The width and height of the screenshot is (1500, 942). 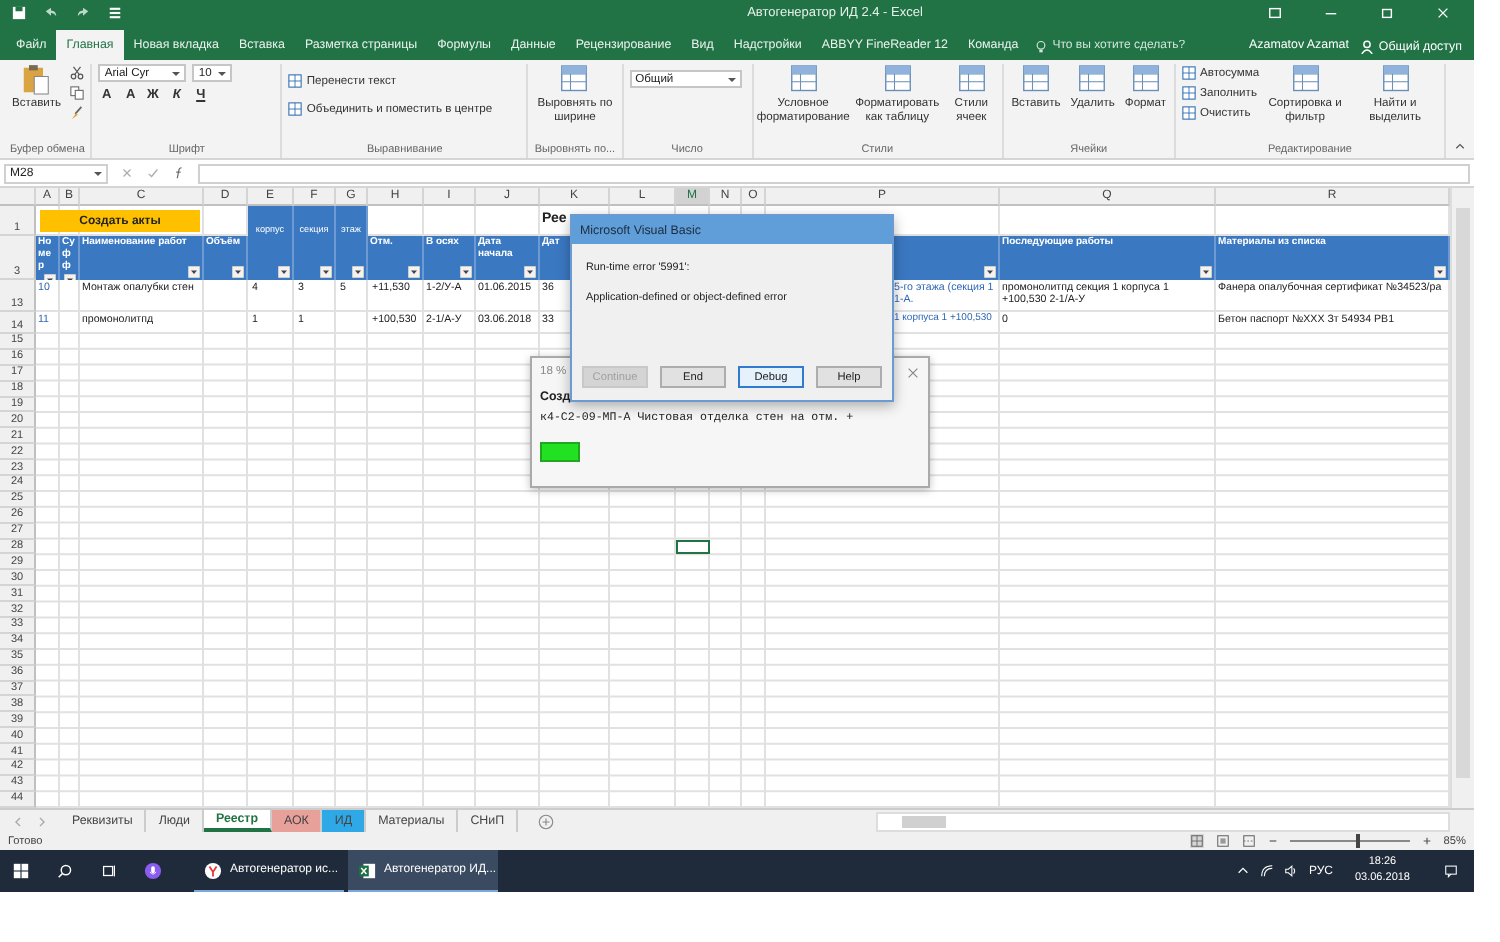 What do you see at coordinates (1222, 841) in the screenshot?
I see `page-layout-icon` at bounding box center [1222, 841].